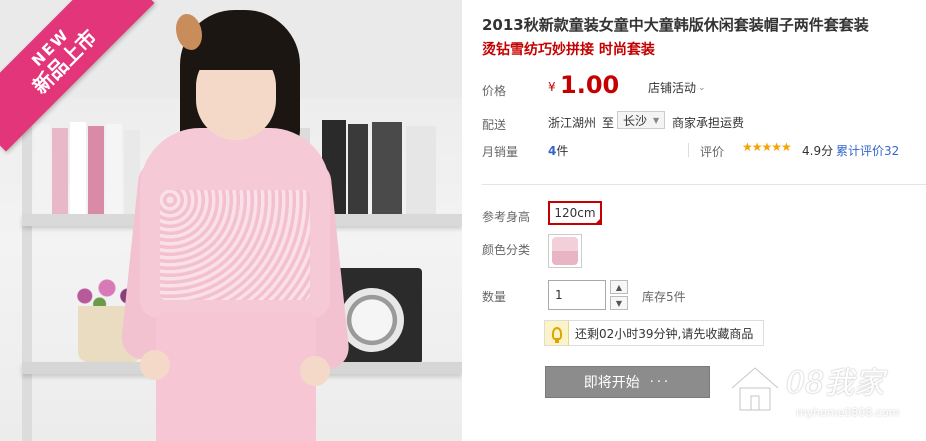 The width and height of the screenshot is (926, 441). Describe the element at coordinates (552, 87) in the screenshot. I see `currency-symbol: ¥` at that location.